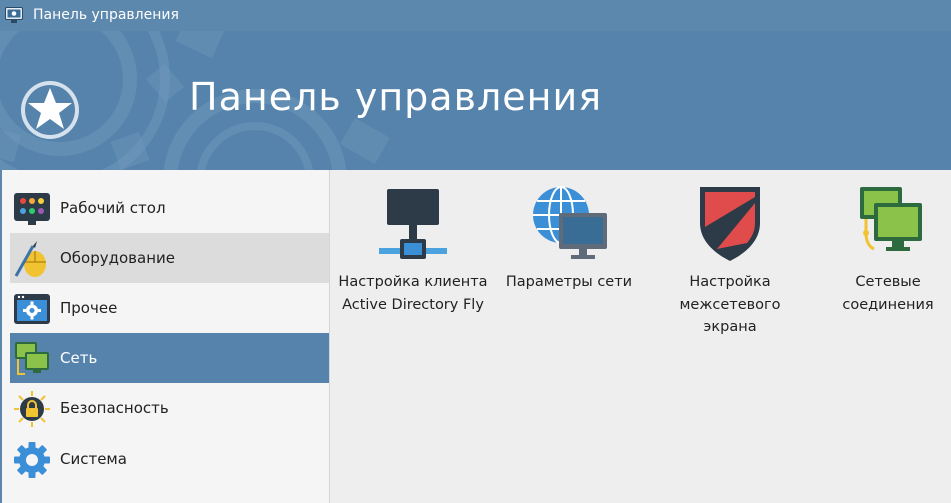 The image size is (951, 503). Describe the element at coordinates (32, 409) in the screenshot. I see `lock-icon` at that location.